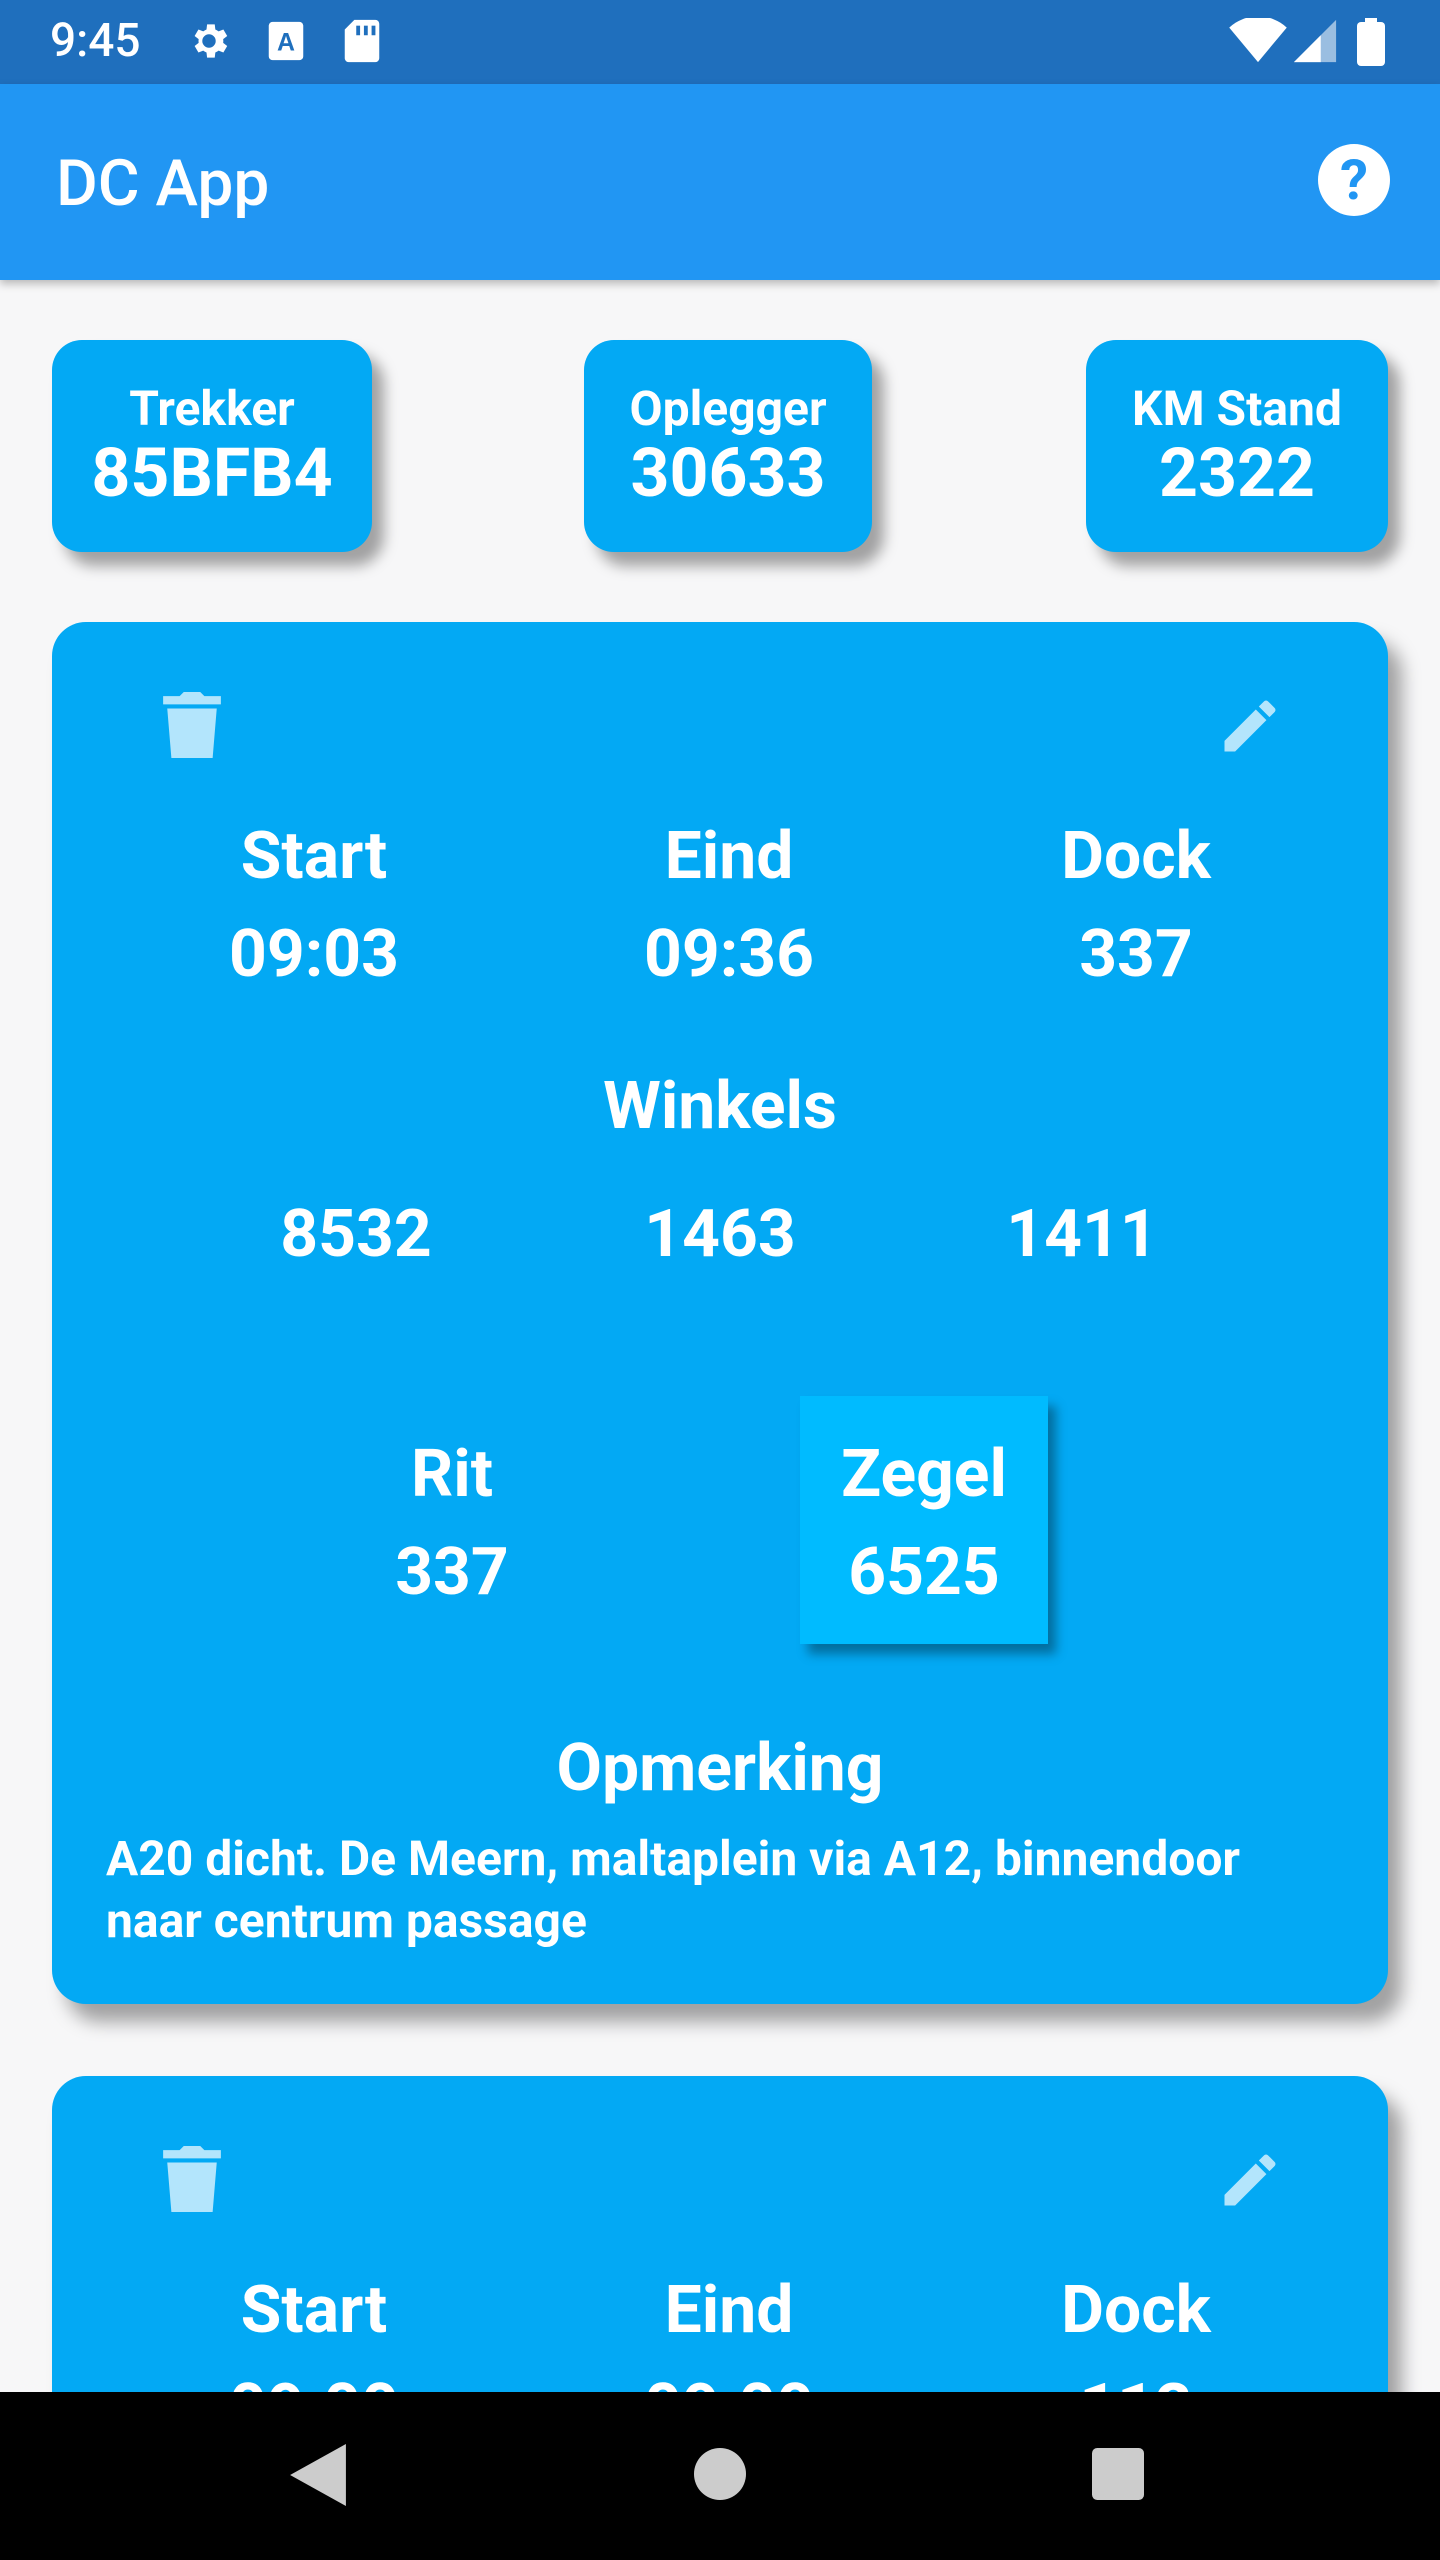  I want to click on wifi-icon, so click(1258, 40).